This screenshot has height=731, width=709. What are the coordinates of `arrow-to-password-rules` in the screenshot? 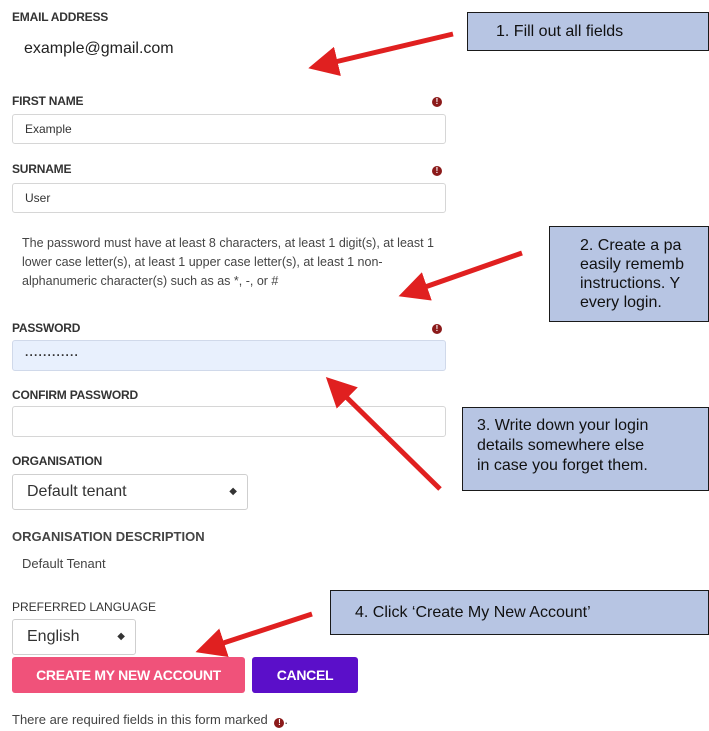 It's located at (460, 275).